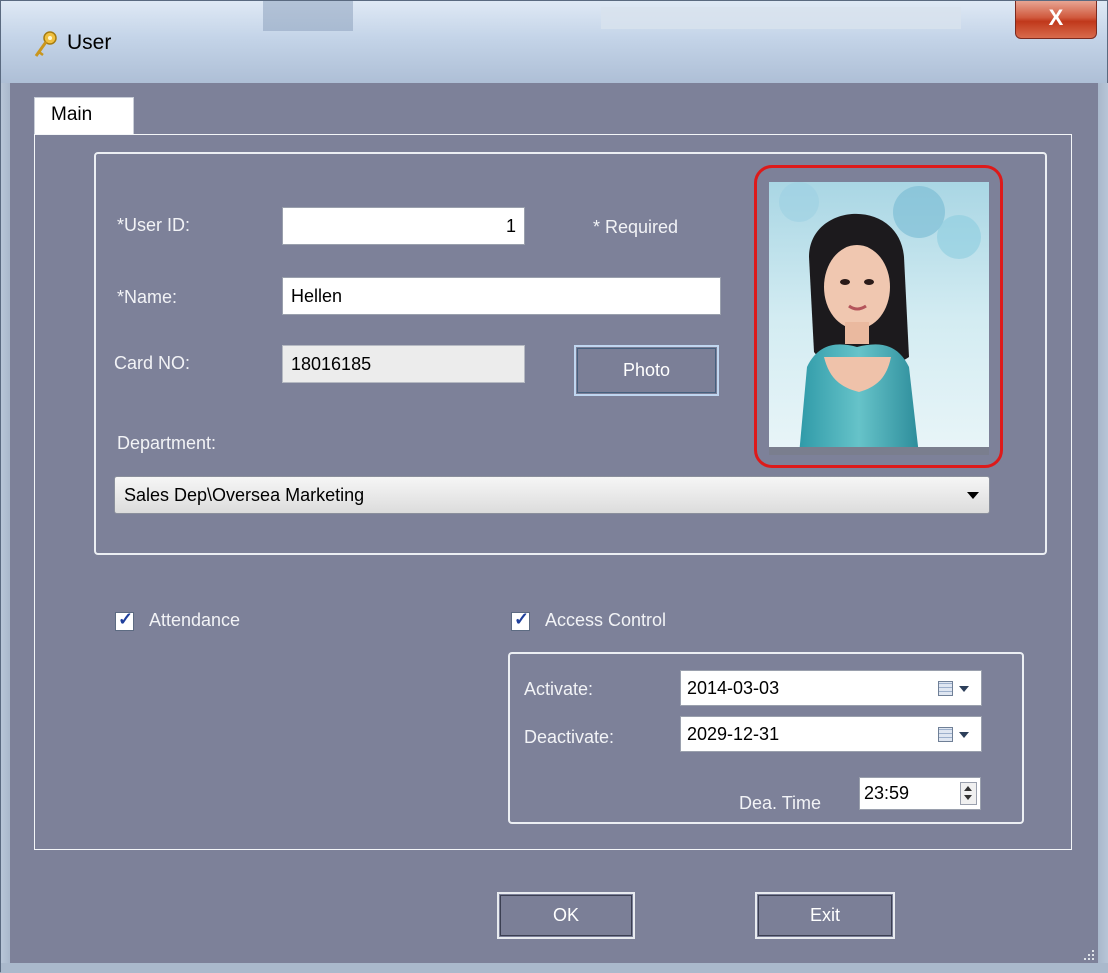 The width and height of the screenshot is (1108, 973). I want to click on deactivate-label: Deactivate:, so click(569, 737).